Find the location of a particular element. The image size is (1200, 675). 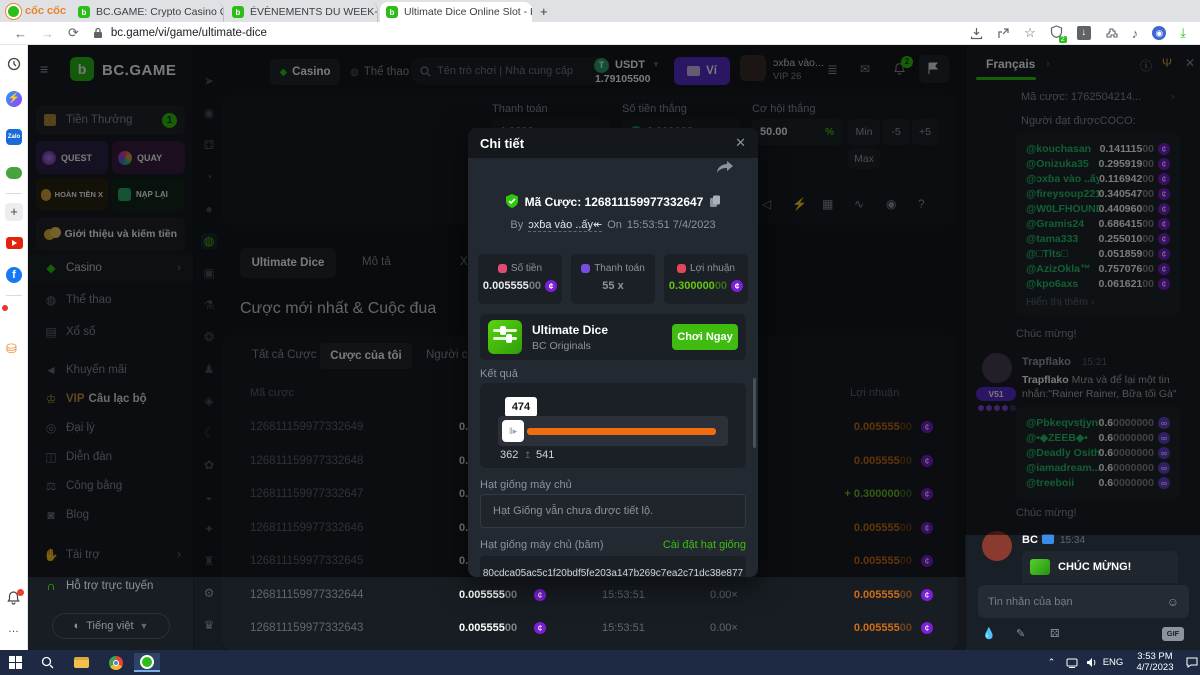

share-arrow-icon is located at coordinates (725, 167).